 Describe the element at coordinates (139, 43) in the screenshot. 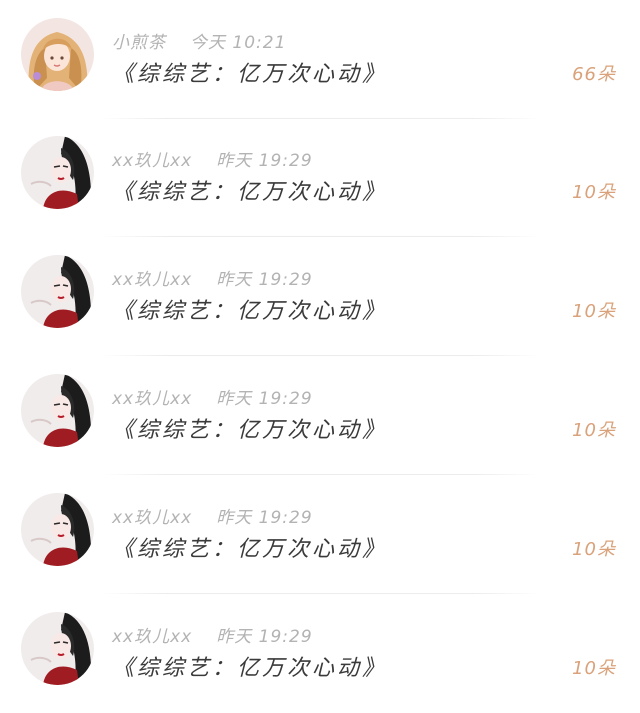

I see `user-name: 小煎茶` at that location.